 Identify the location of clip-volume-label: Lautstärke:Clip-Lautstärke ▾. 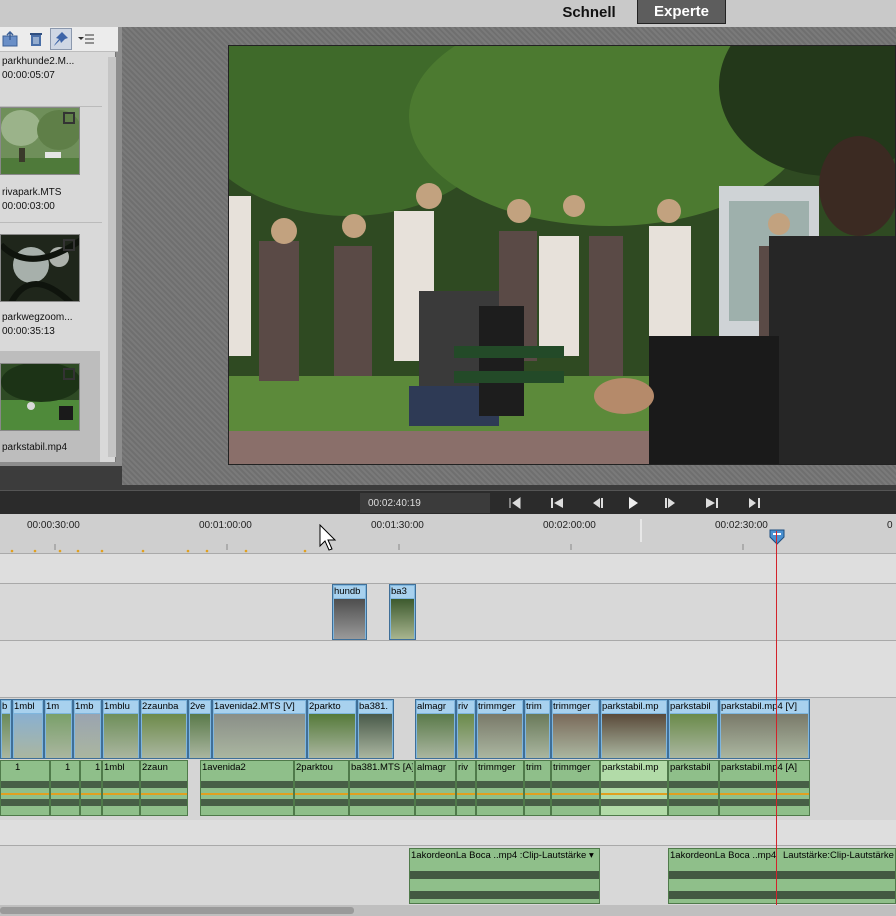
(838, 855).